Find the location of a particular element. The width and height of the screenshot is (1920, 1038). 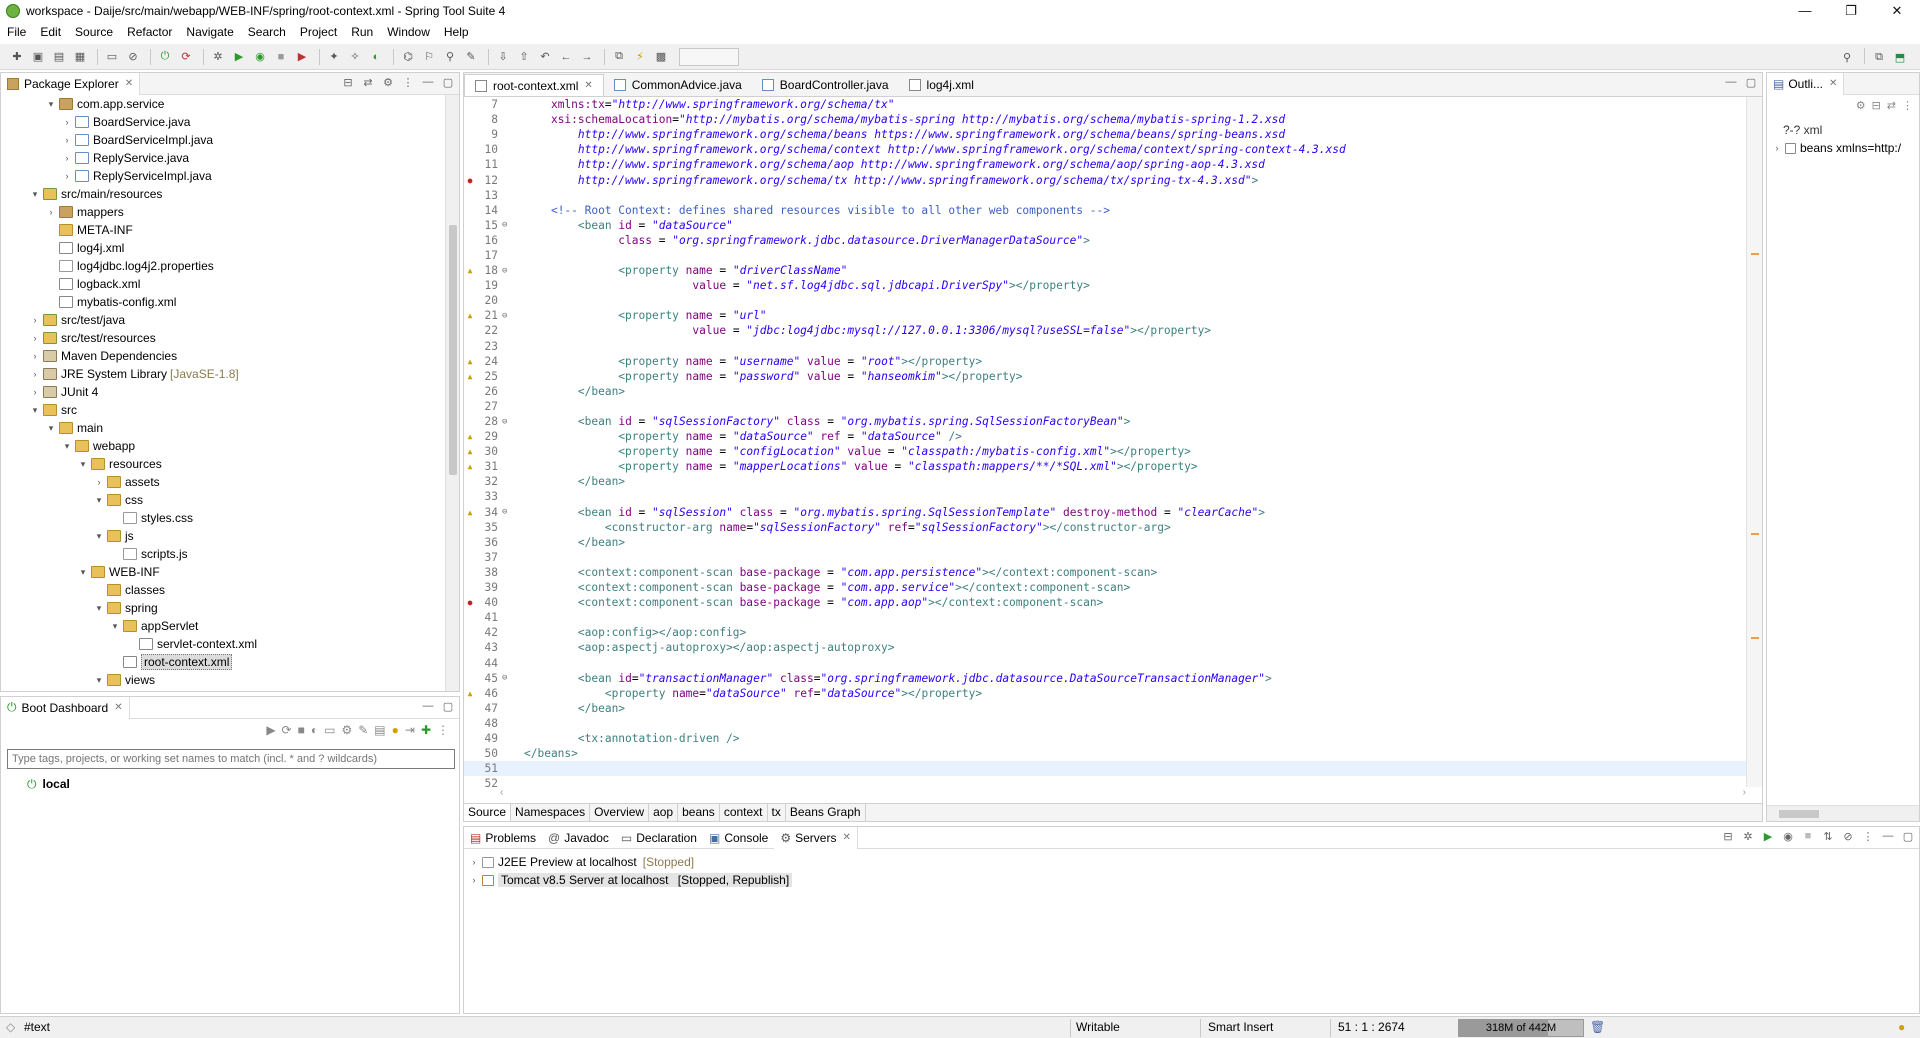

fold-icon: ⊖ is located at coordinates (506, 225).